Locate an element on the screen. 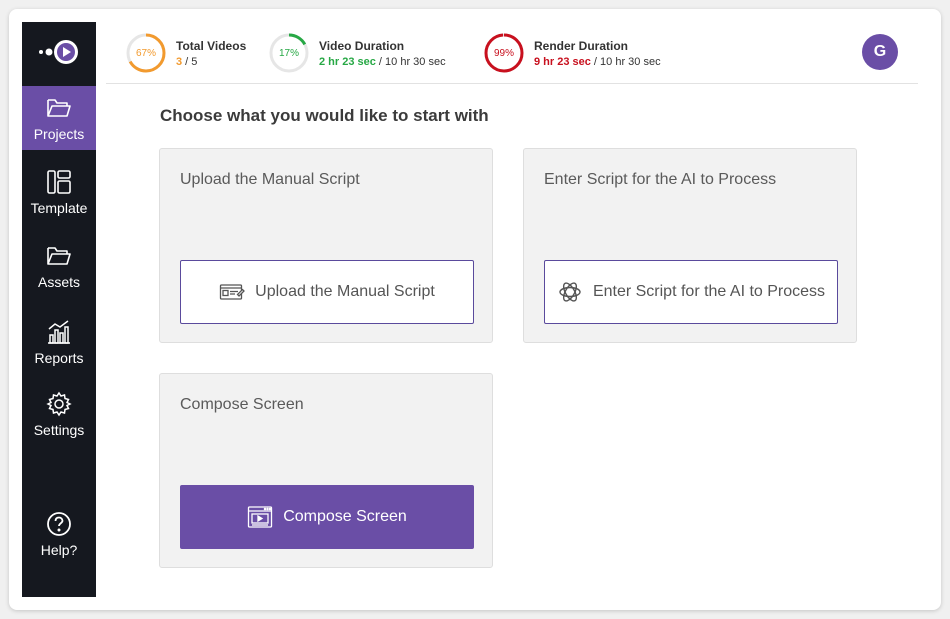  sidebar-item-label: Projects is located at coordinates (59, 133).